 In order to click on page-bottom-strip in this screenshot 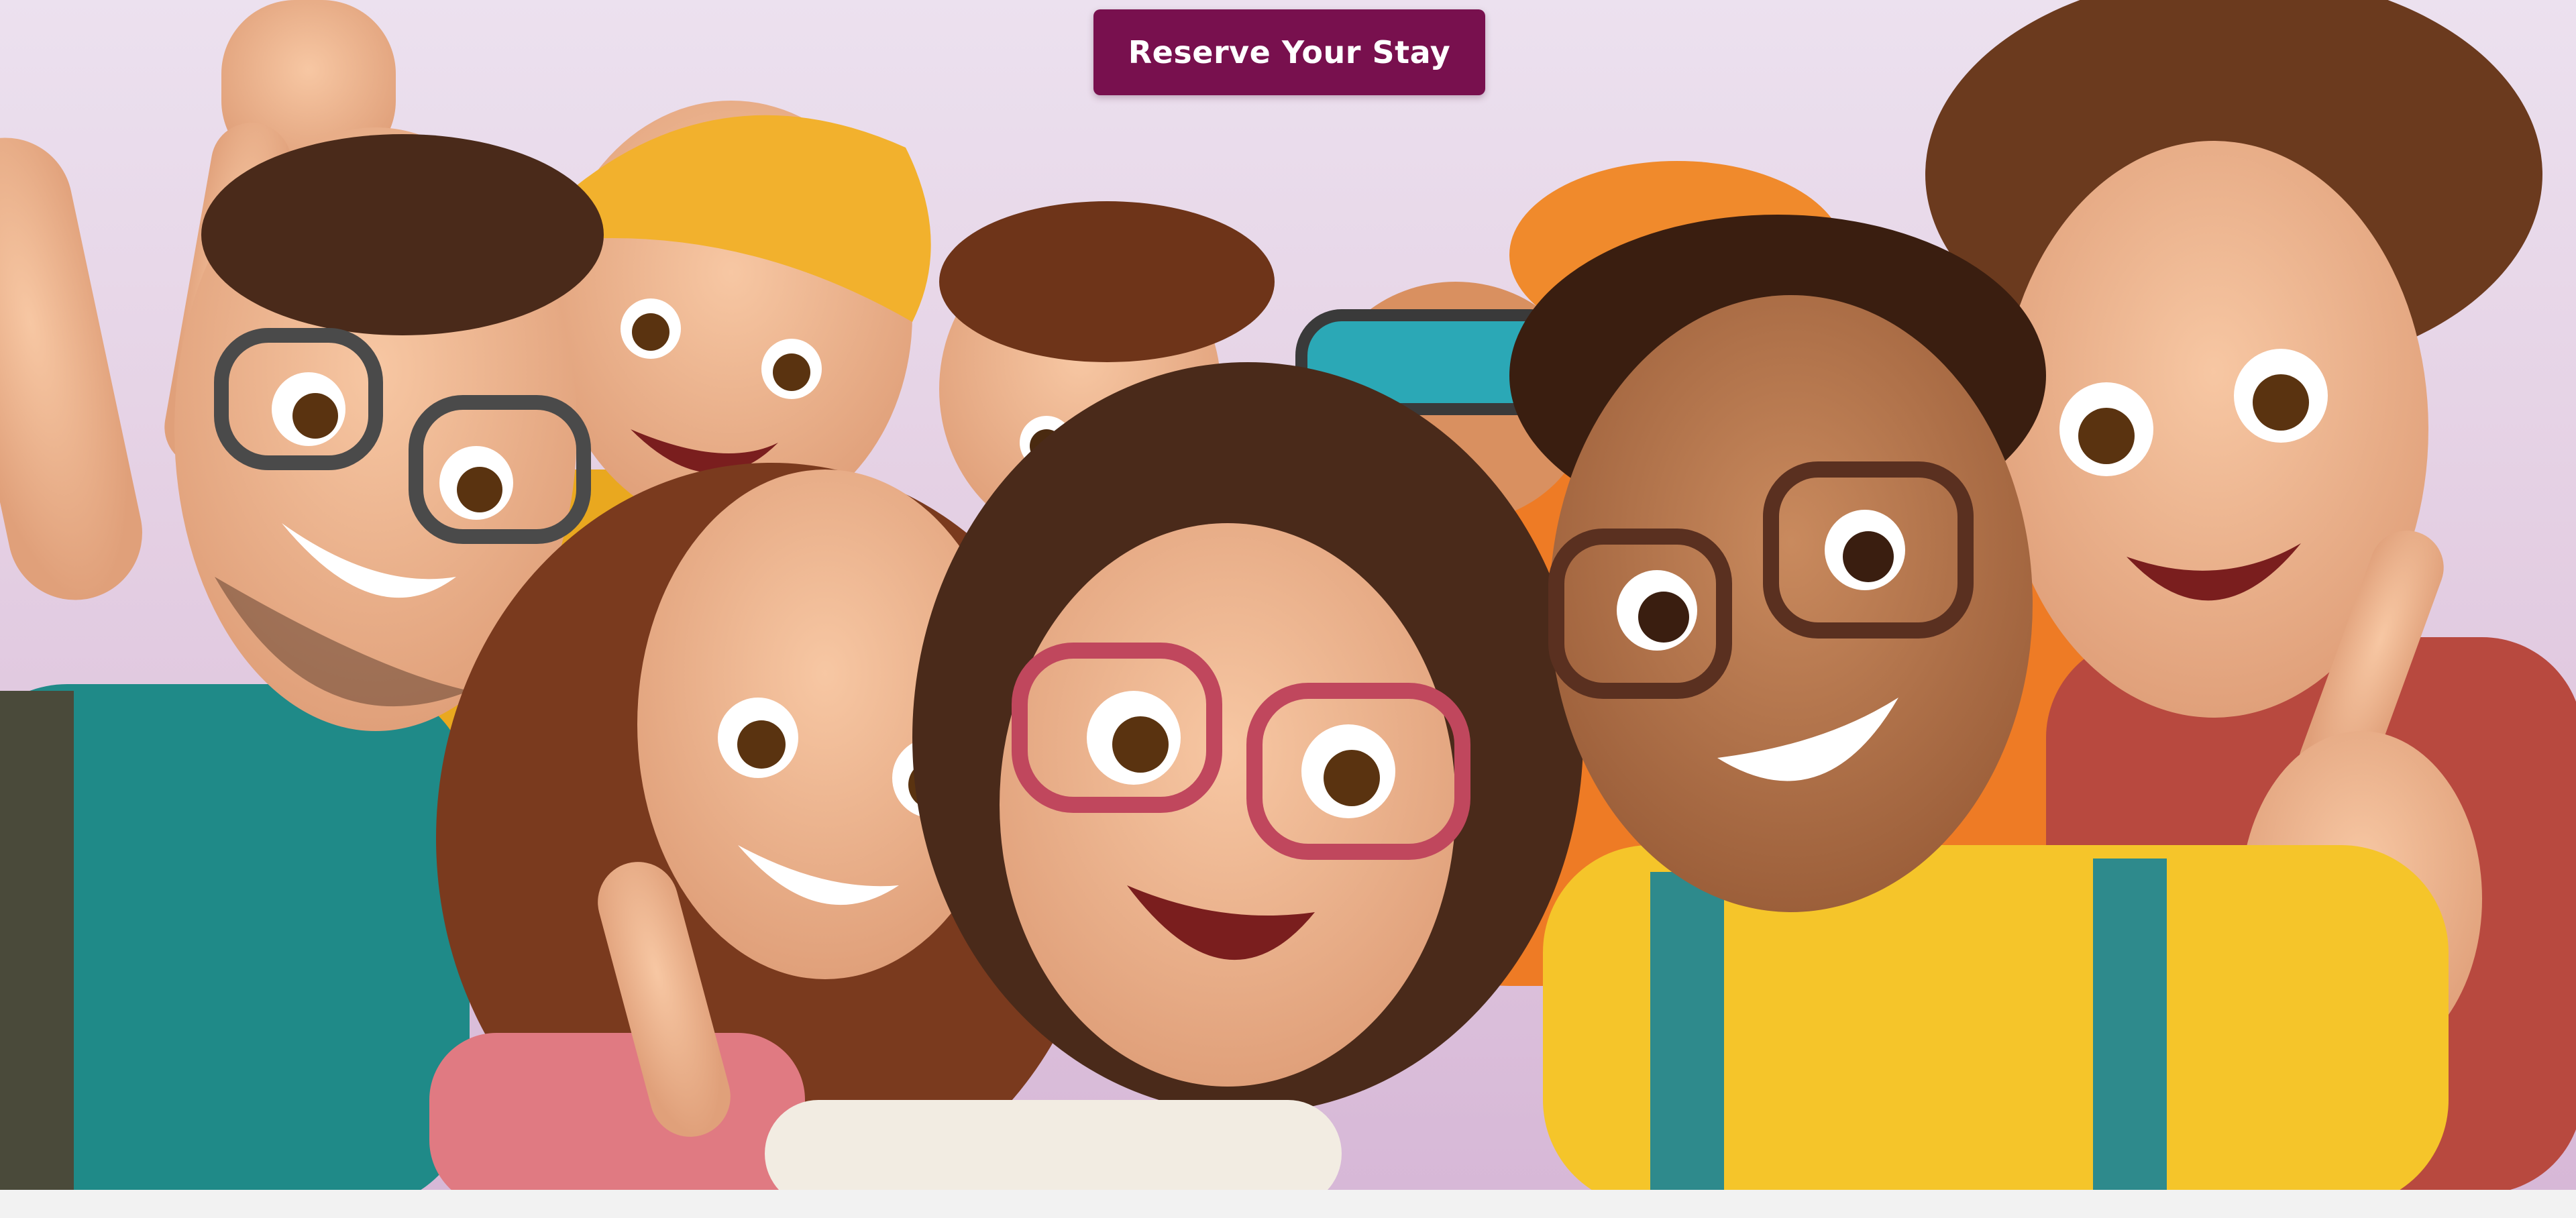, I will do `click(1288, 1204)`.